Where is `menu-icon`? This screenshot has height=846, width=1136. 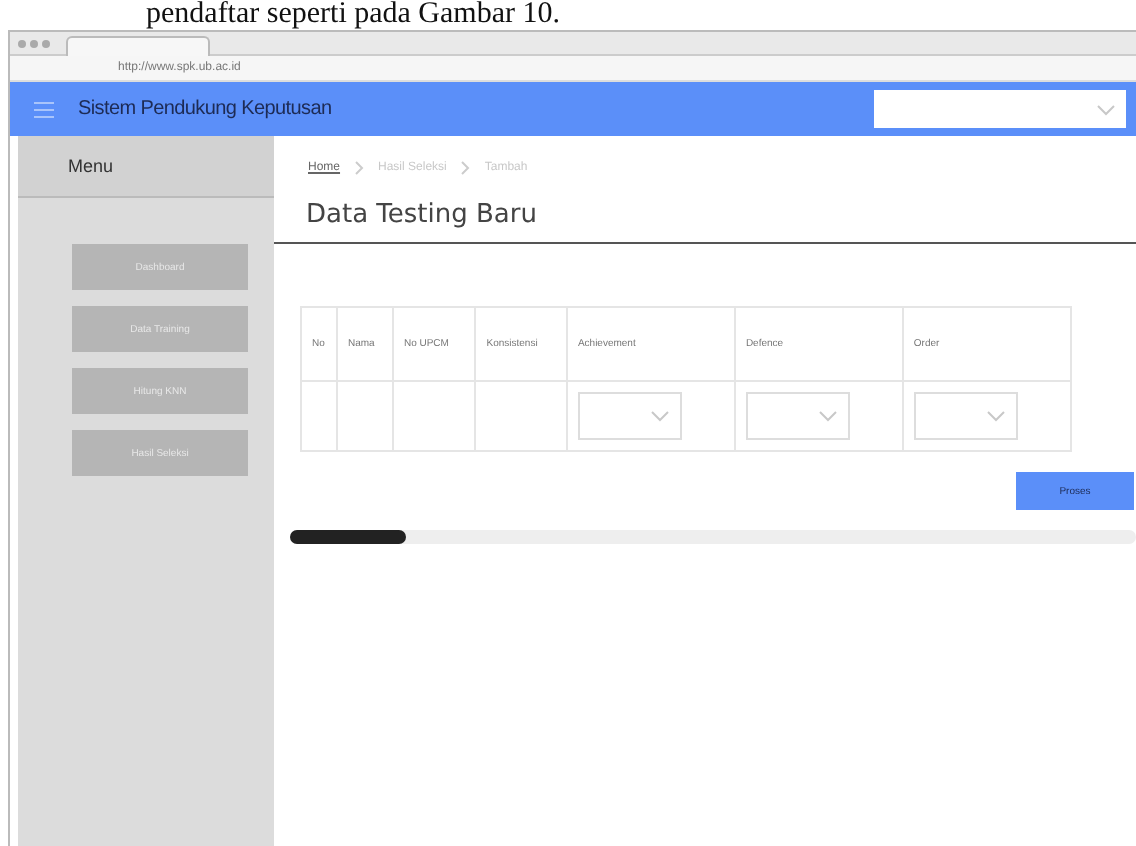
menu-icon is located at coordinates (44, 109).